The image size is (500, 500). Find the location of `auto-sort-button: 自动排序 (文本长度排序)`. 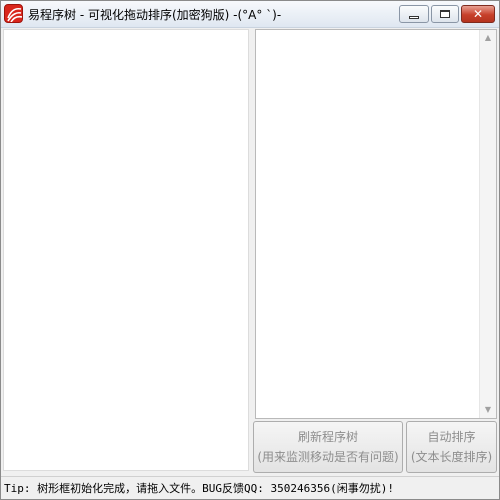

auto-sort-button: 自动排序 (文本长度排序) is located at coordinates (451, 447).